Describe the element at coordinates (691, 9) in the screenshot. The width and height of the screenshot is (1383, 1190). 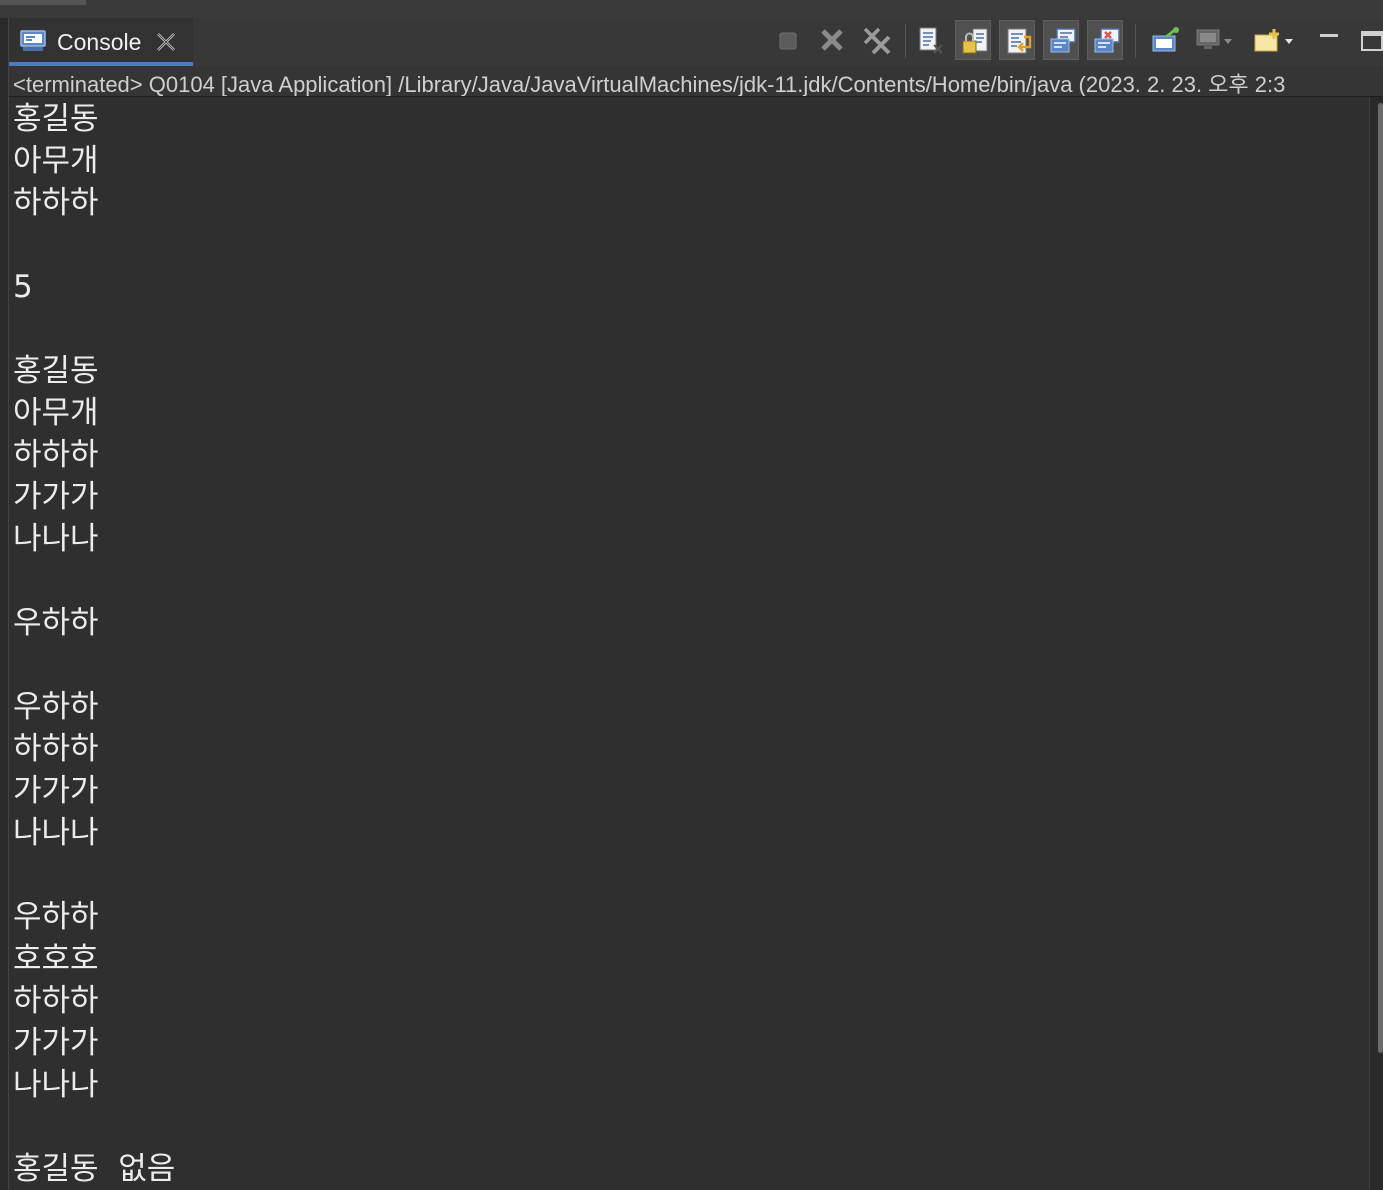
I see `window-top-strip` at that location.